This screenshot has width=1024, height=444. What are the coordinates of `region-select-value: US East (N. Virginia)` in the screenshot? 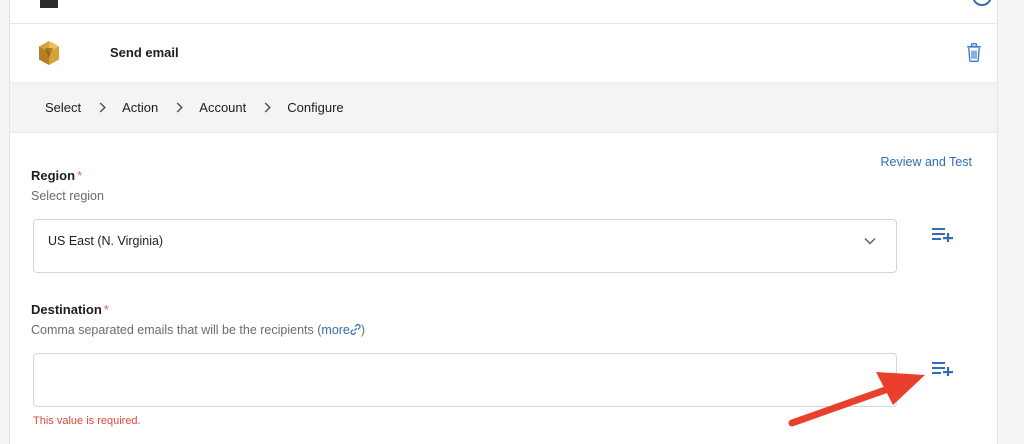 It's located at (106, 241).